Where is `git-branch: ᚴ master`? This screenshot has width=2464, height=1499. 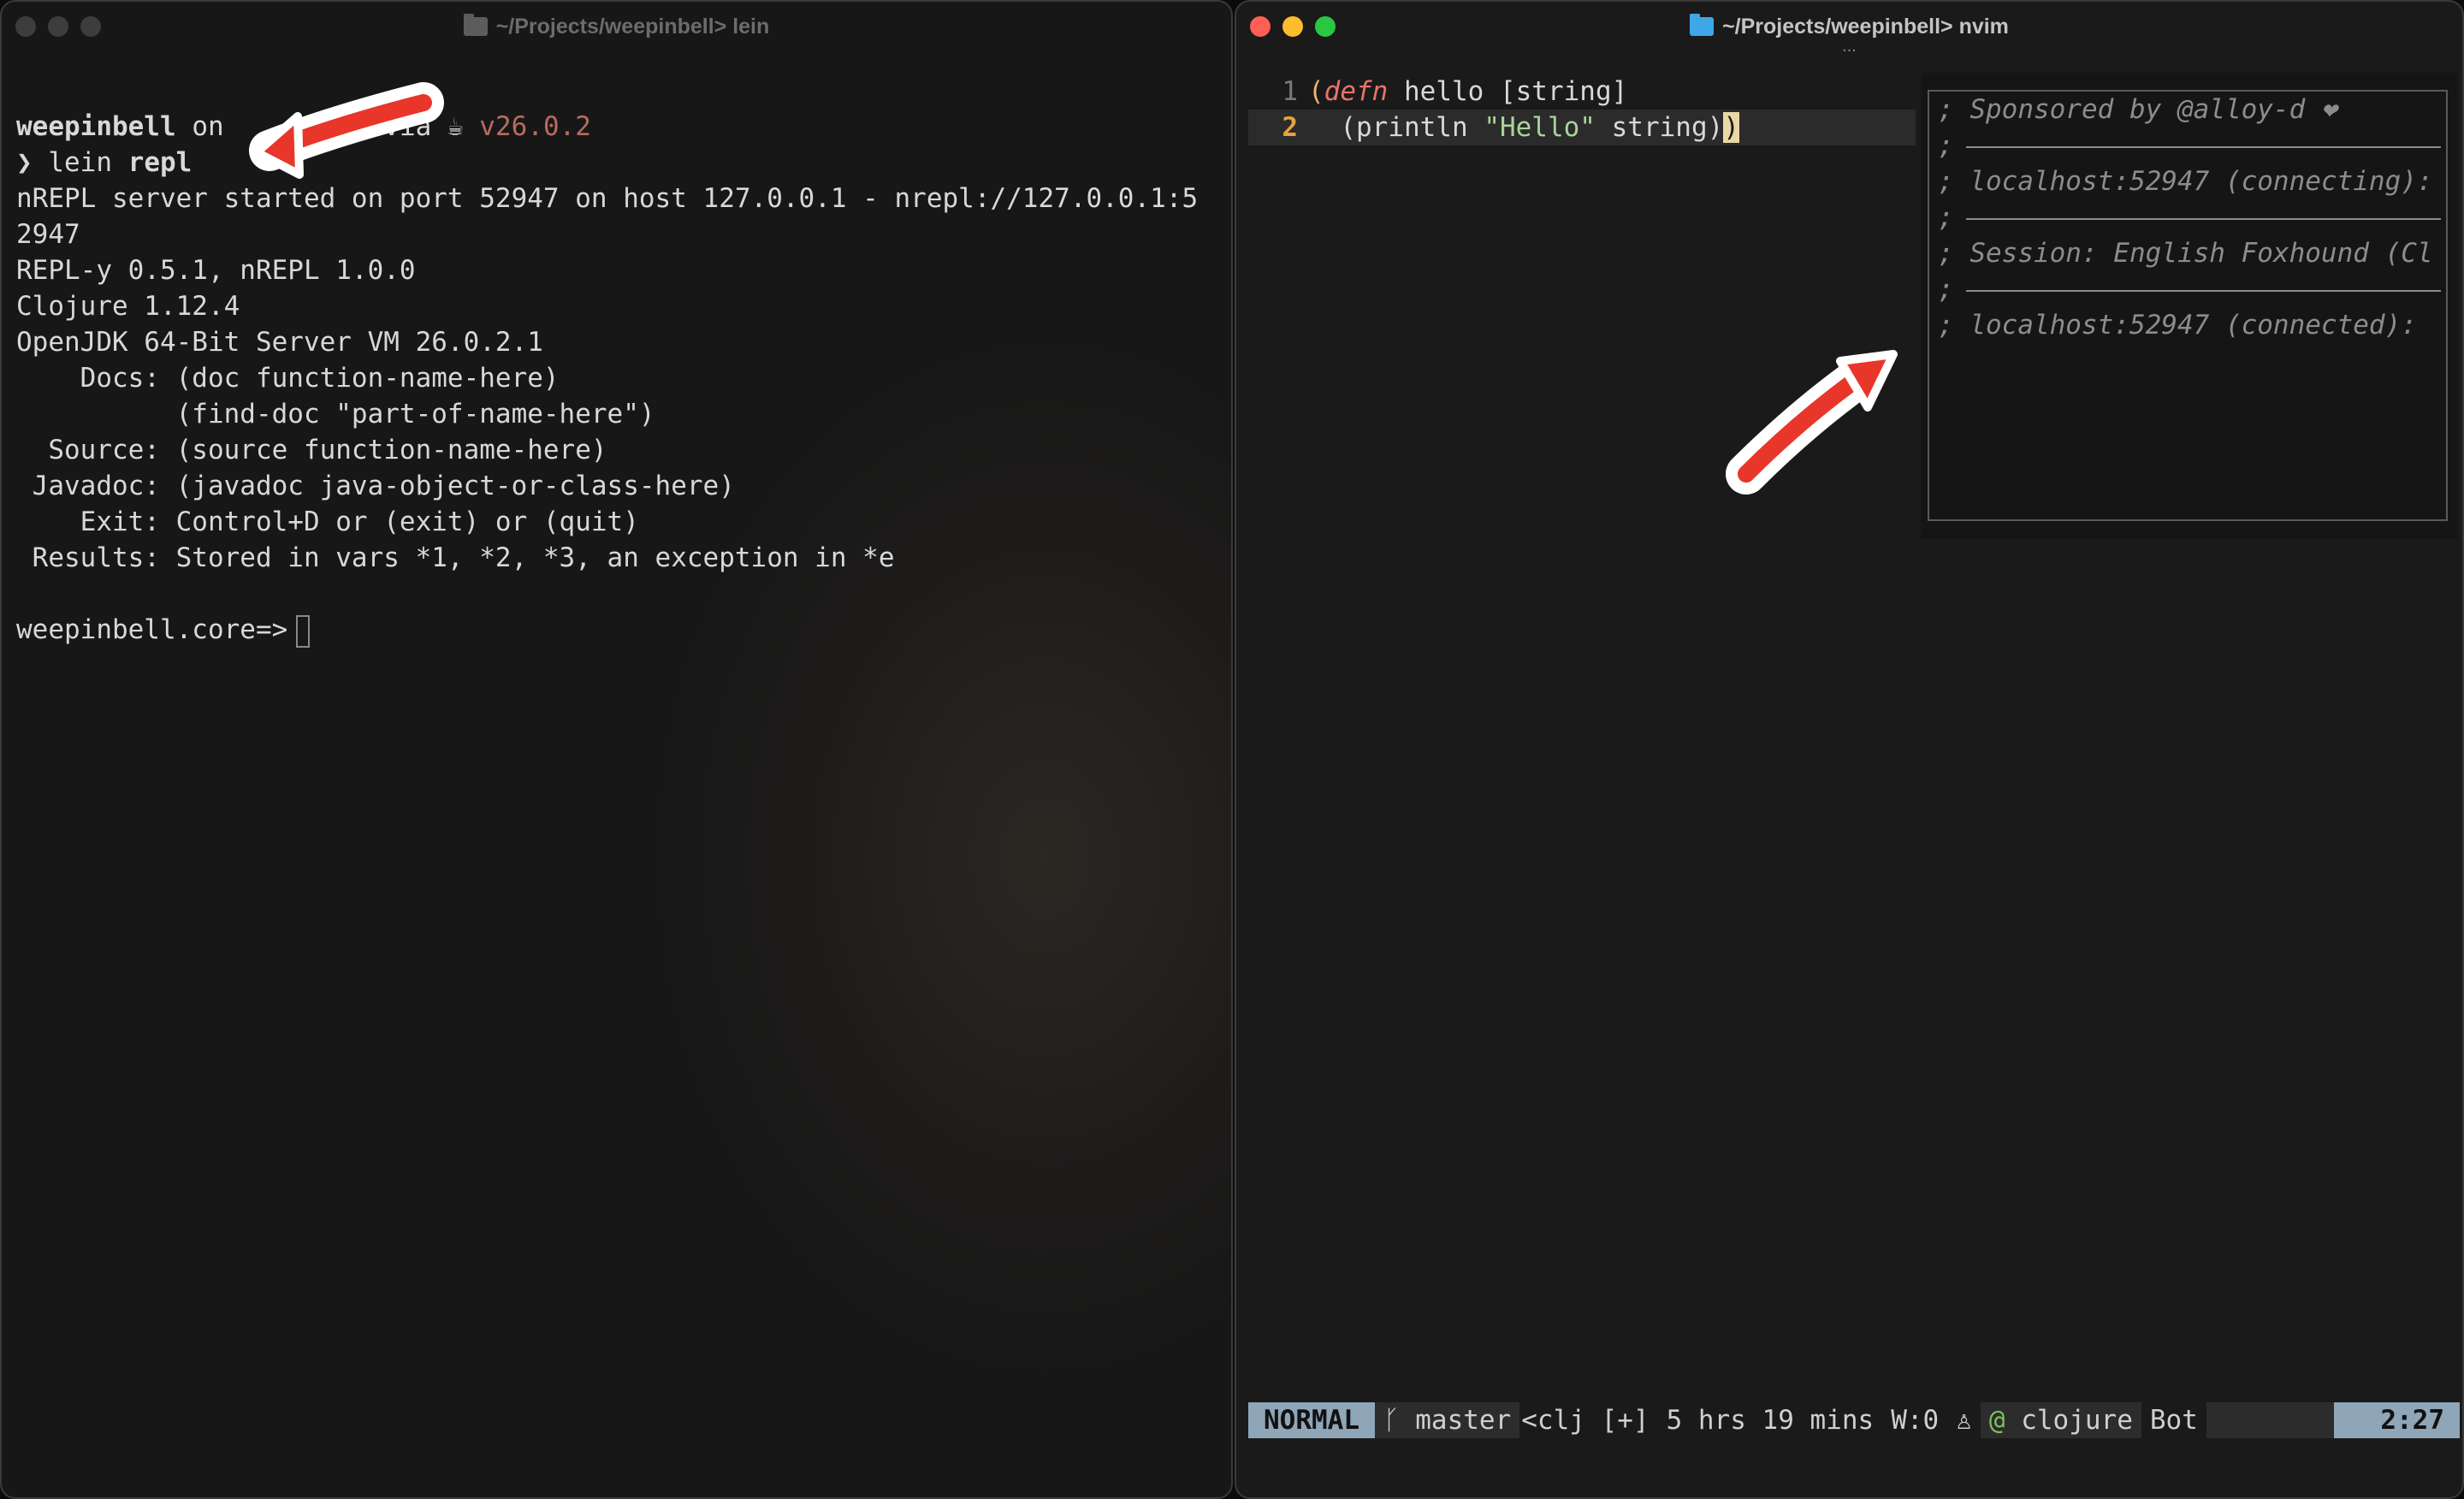
git-branch: ᚴ master is located at coordinates (1447, 1420).